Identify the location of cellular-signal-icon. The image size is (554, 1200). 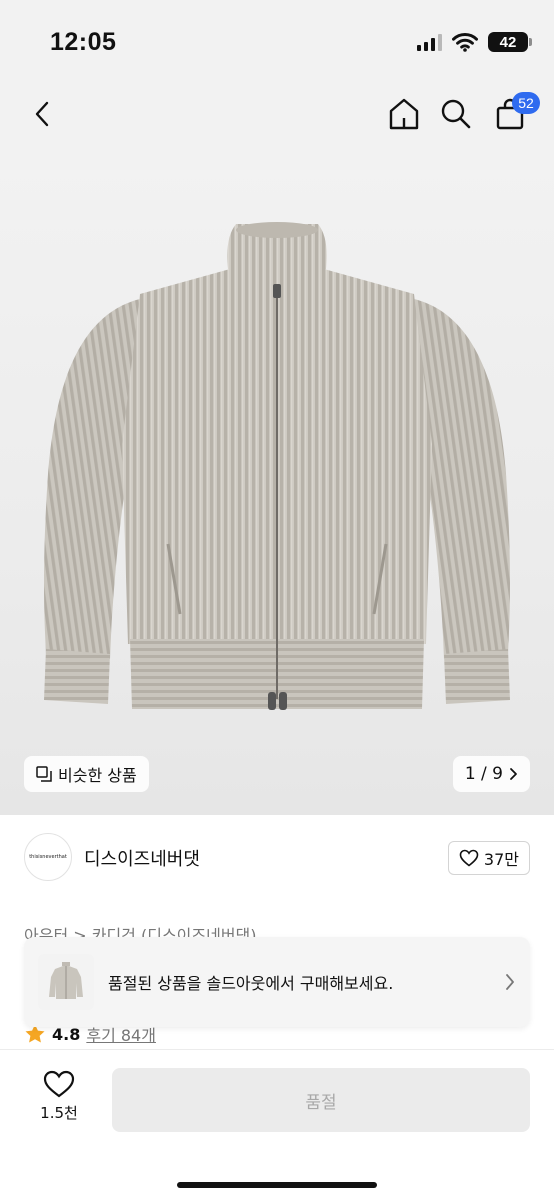
(429, 42).